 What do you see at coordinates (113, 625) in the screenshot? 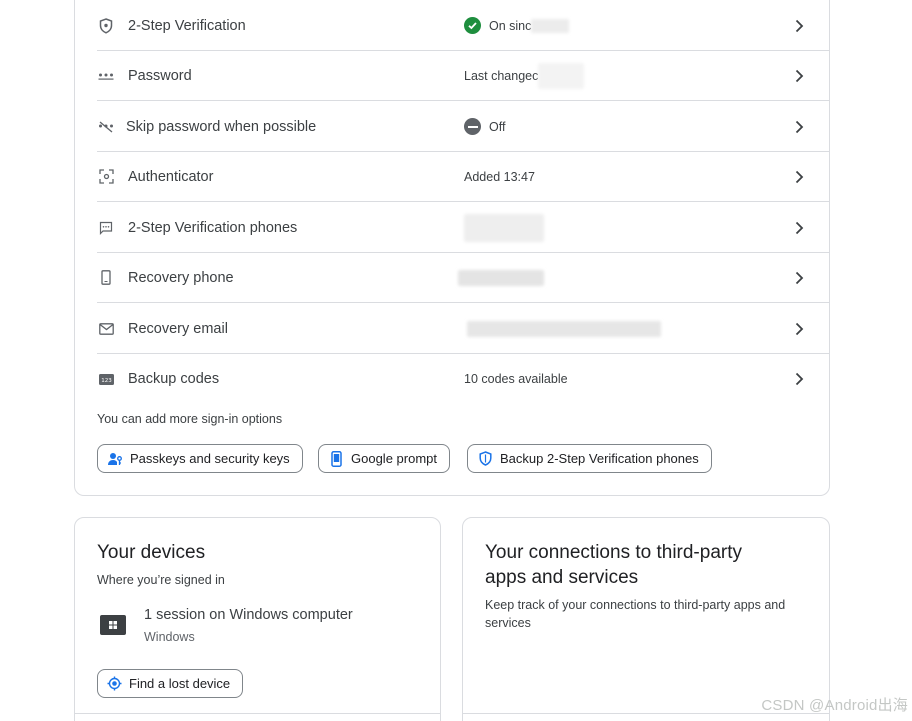
I see `computer-icon` at bounding box center [113, 625].